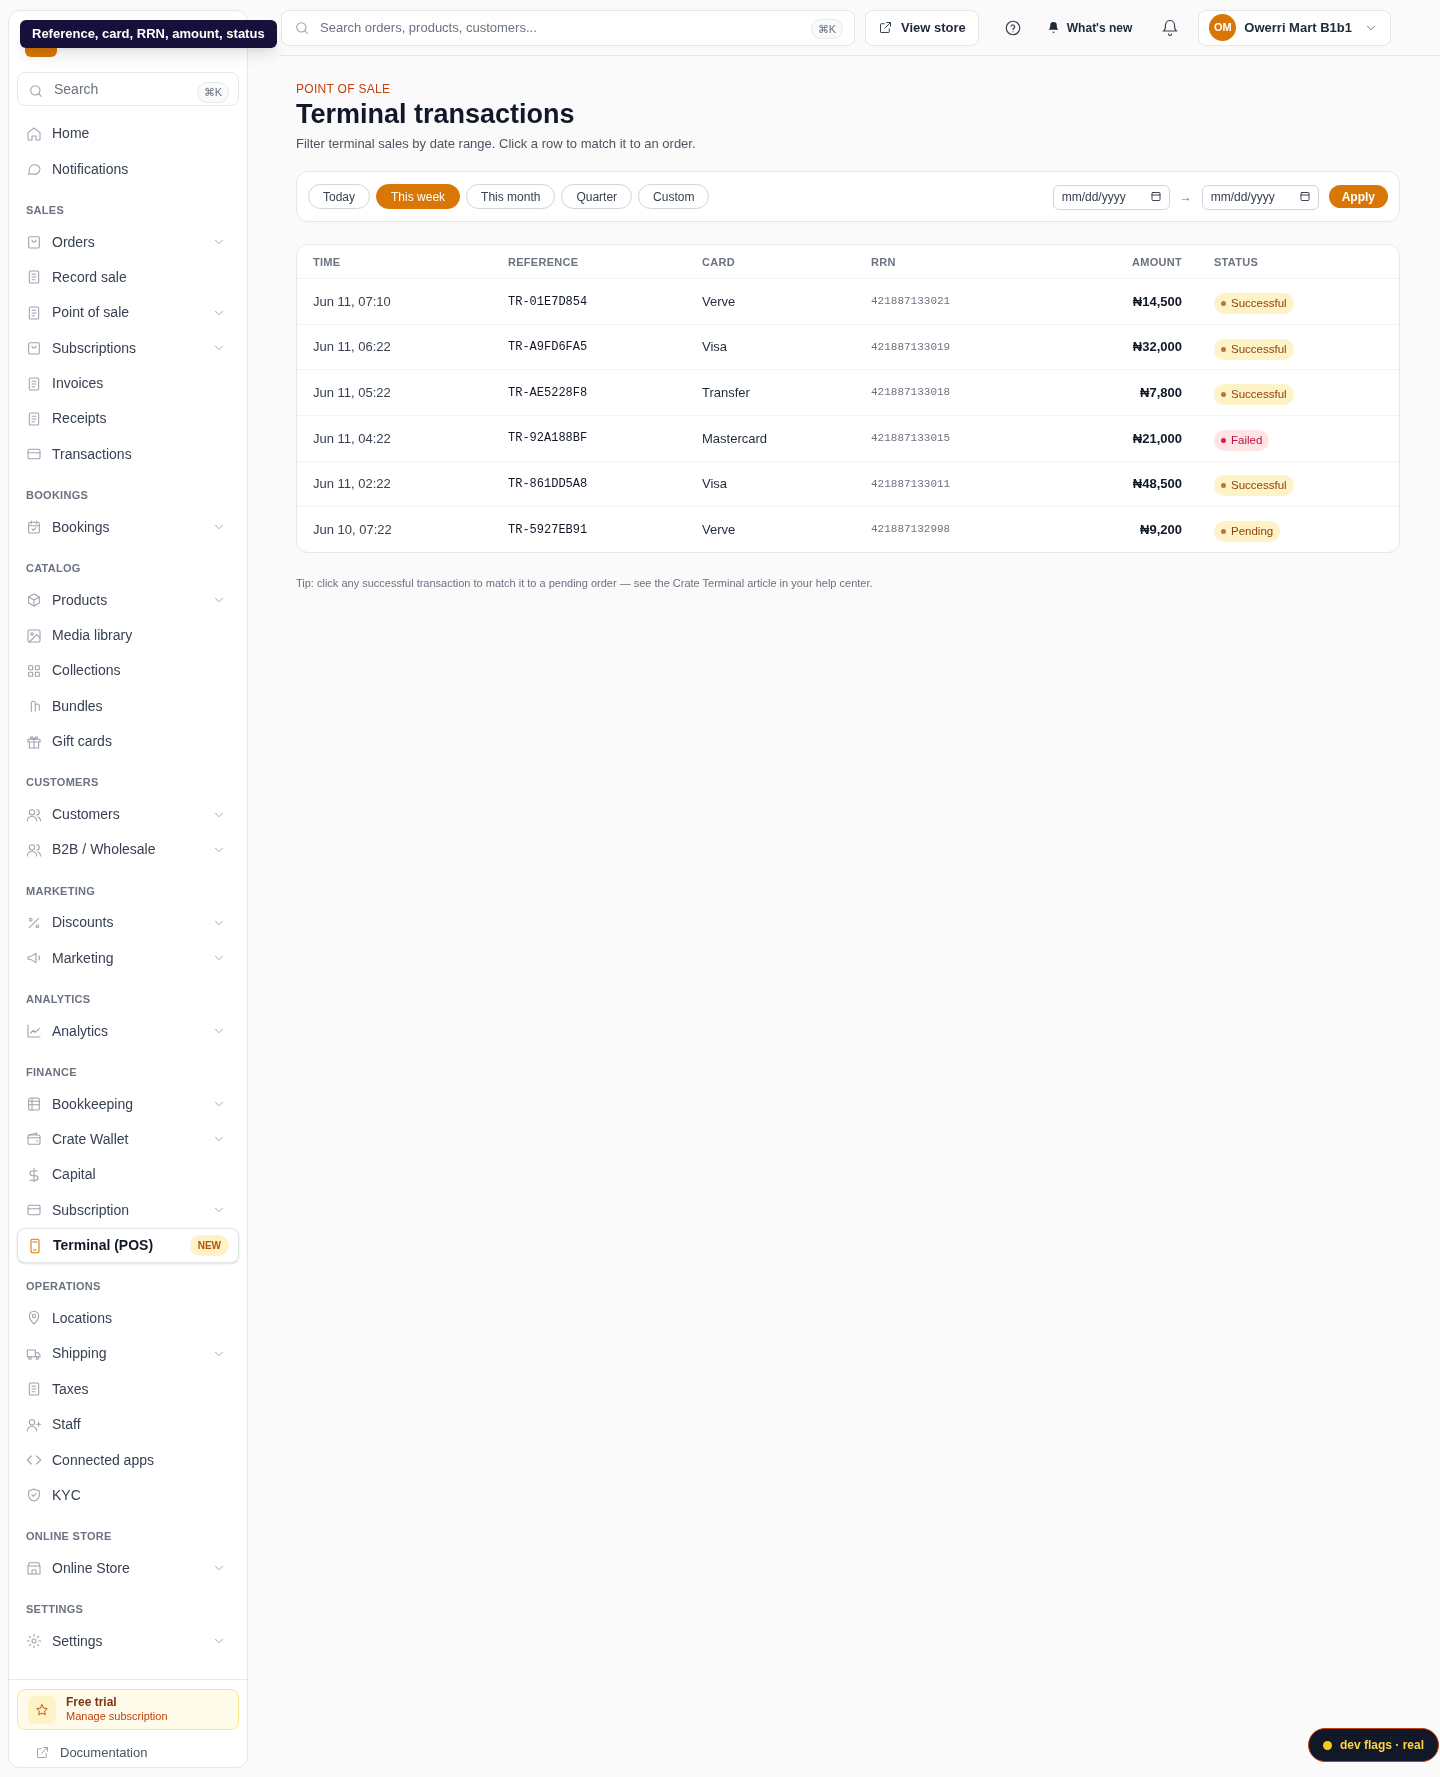  Describe the element at coordinates (911, 393) in the screenshot. I see `rrn-cell-text: 421887133018` at that location.